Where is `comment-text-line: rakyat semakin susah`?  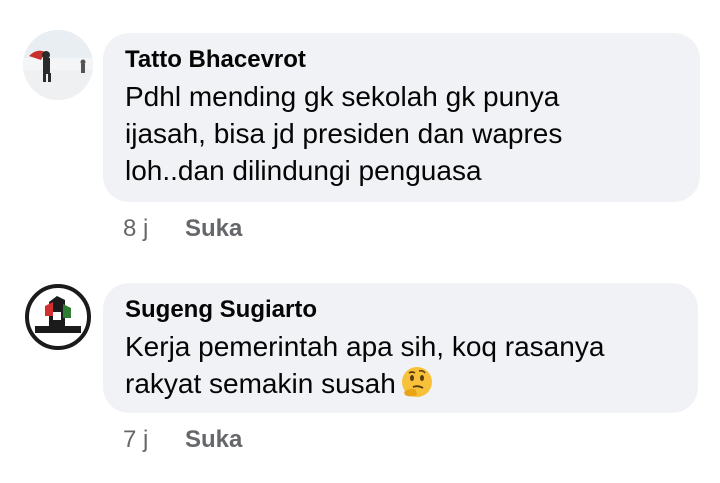 comment-text-line: rakyat semakin susah is located at coordinates (400, 386).